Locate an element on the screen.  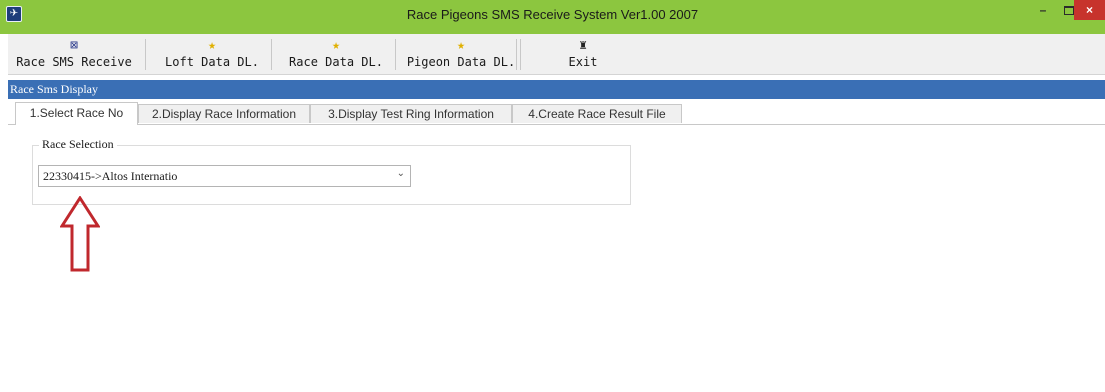
toolbar-button-label: Loft Data DL. is located at coordinates (212, 62).